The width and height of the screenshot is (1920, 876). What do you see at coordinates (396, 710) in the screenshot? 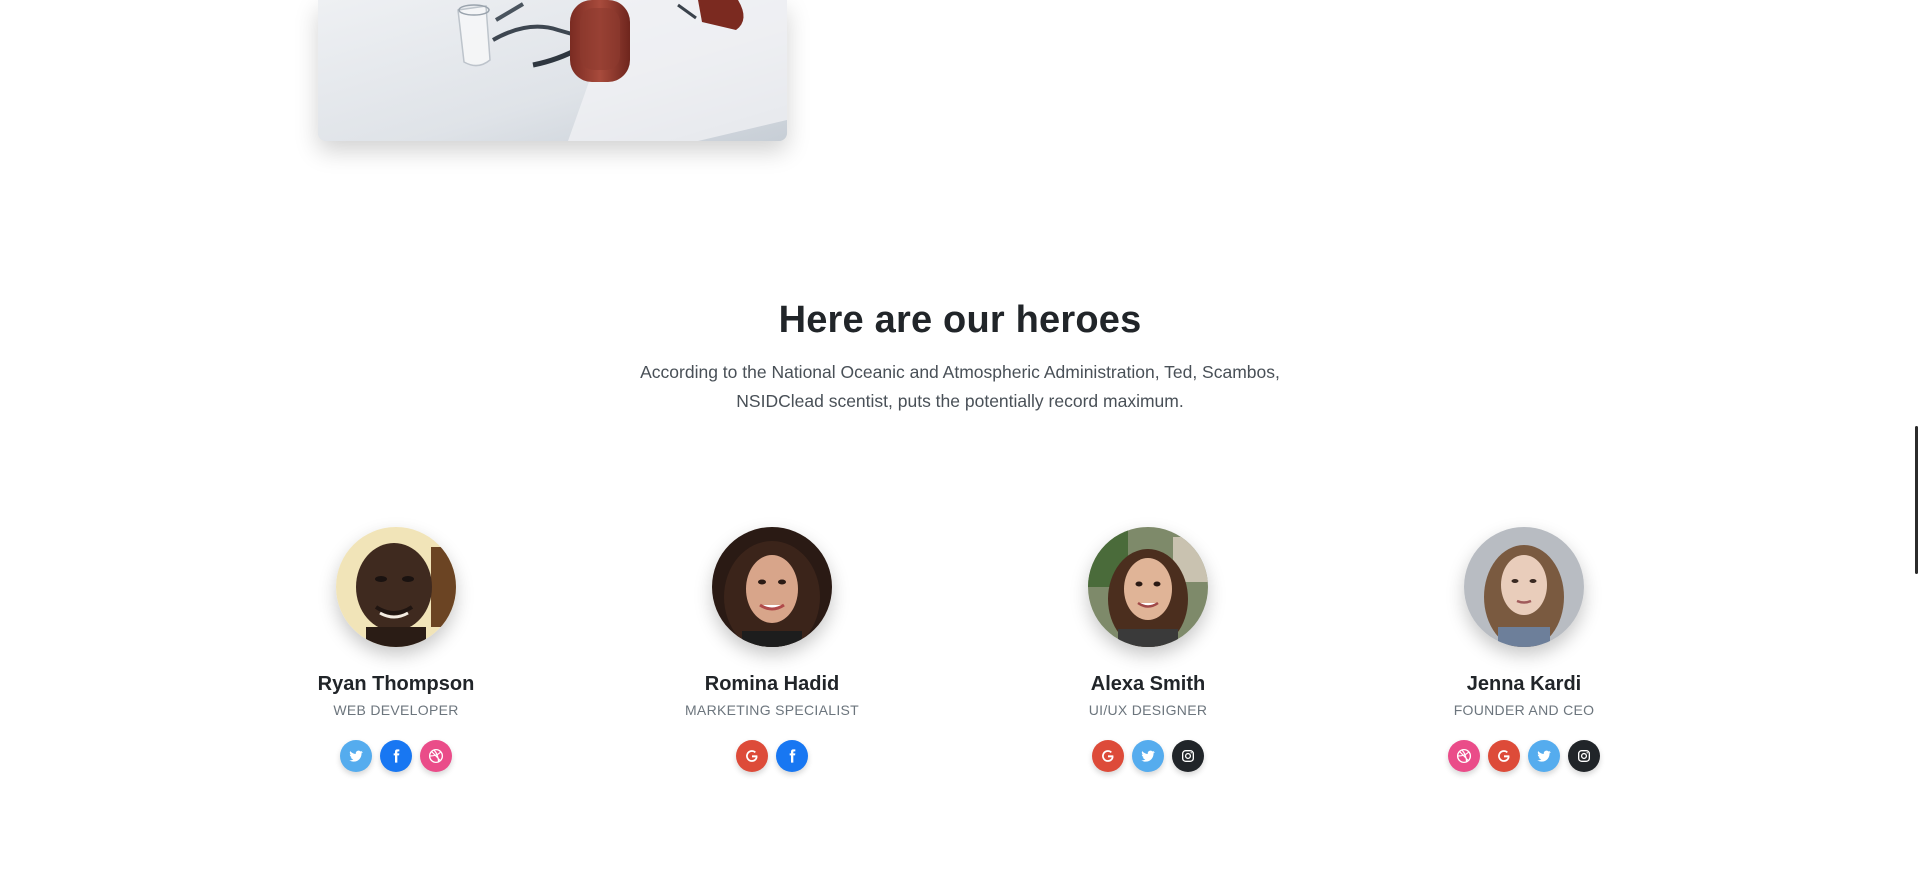
I see `member-role: Web Developer` at bounding box center [396, 710].